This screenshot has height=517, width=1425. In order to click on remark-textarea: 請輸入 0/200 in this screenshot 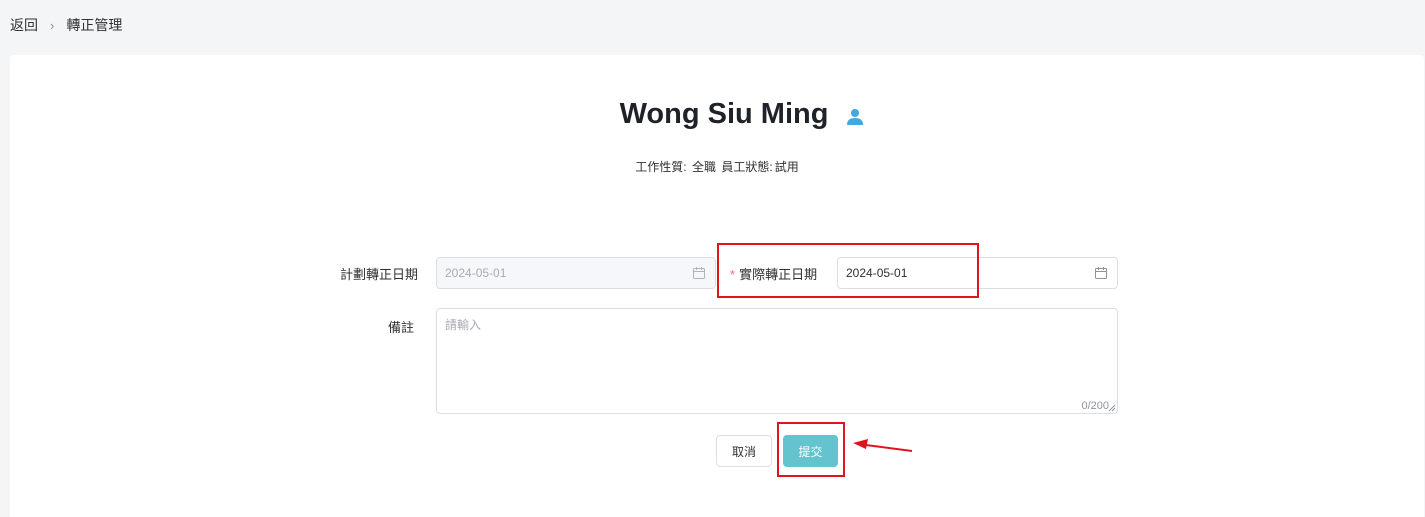, I will do `click(777, 361)`.